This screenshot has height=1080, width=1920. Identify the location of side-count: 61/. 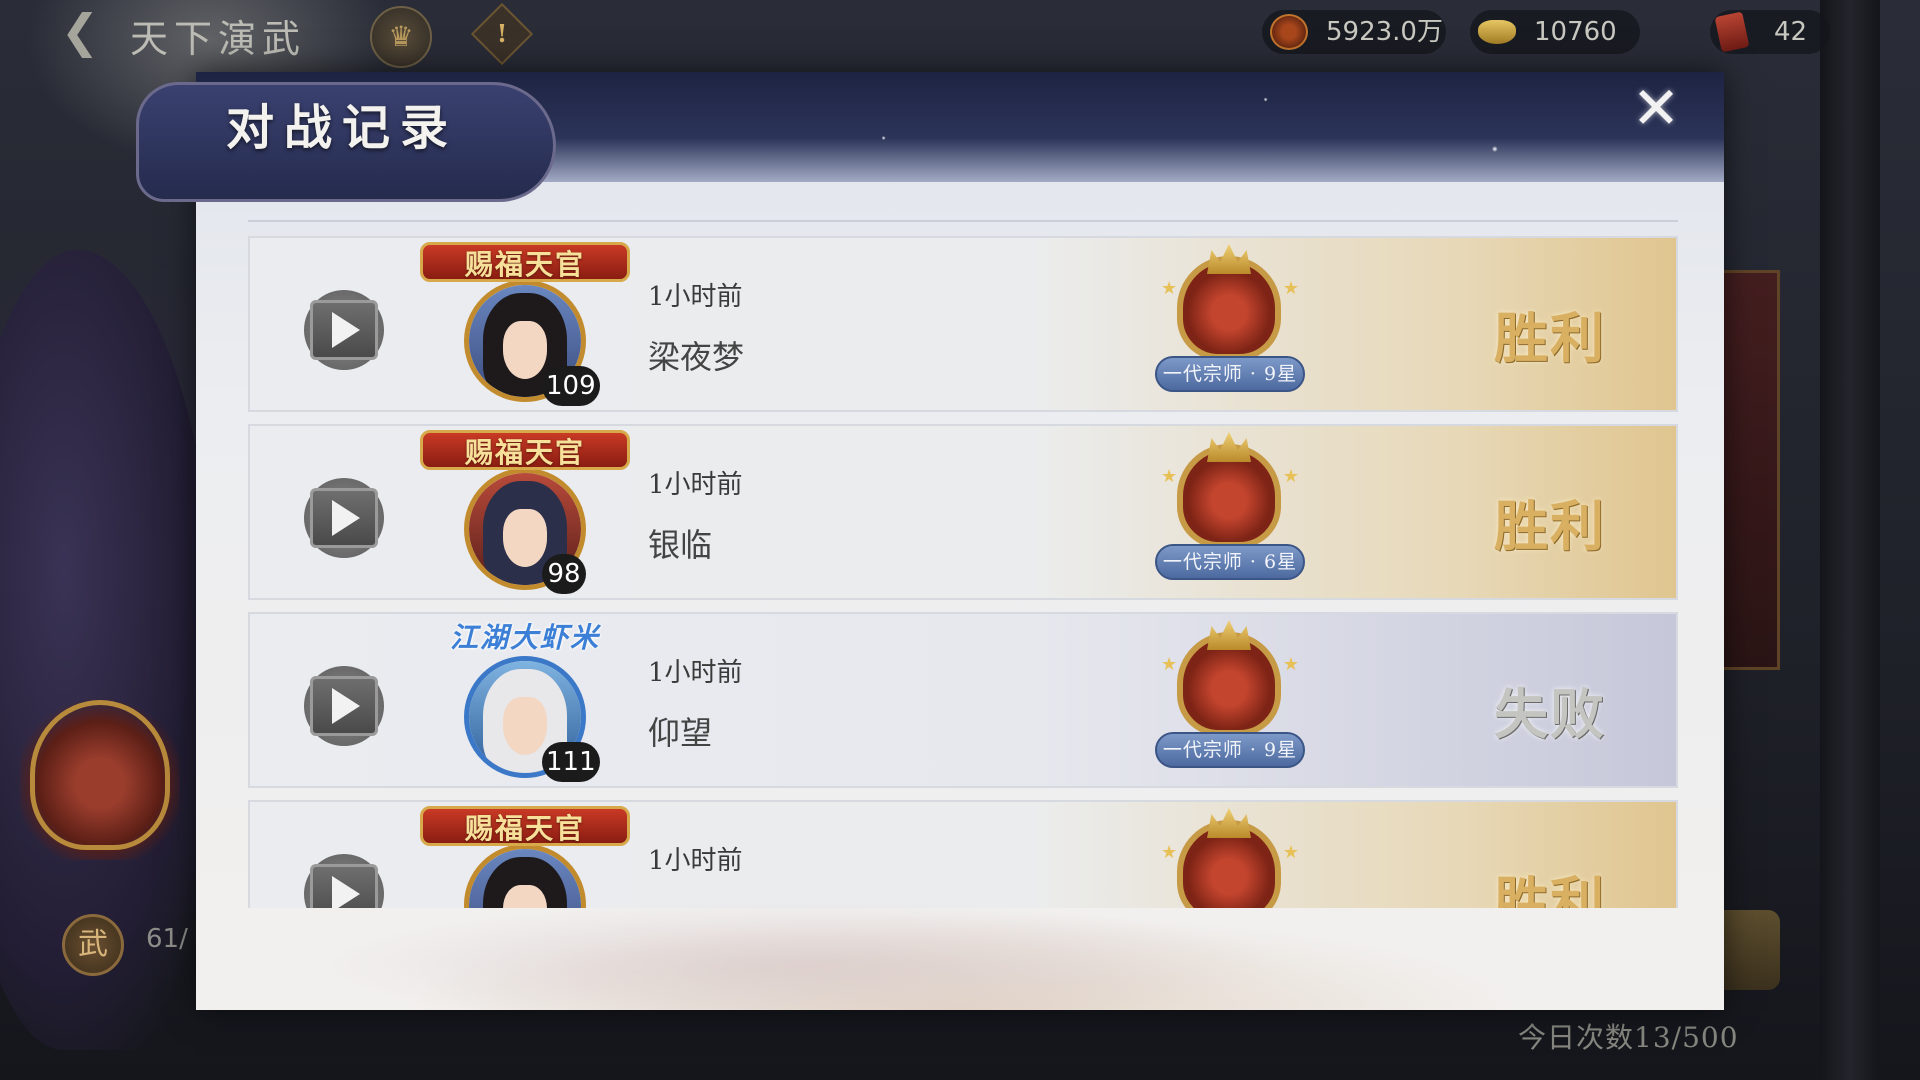
(167, 939).